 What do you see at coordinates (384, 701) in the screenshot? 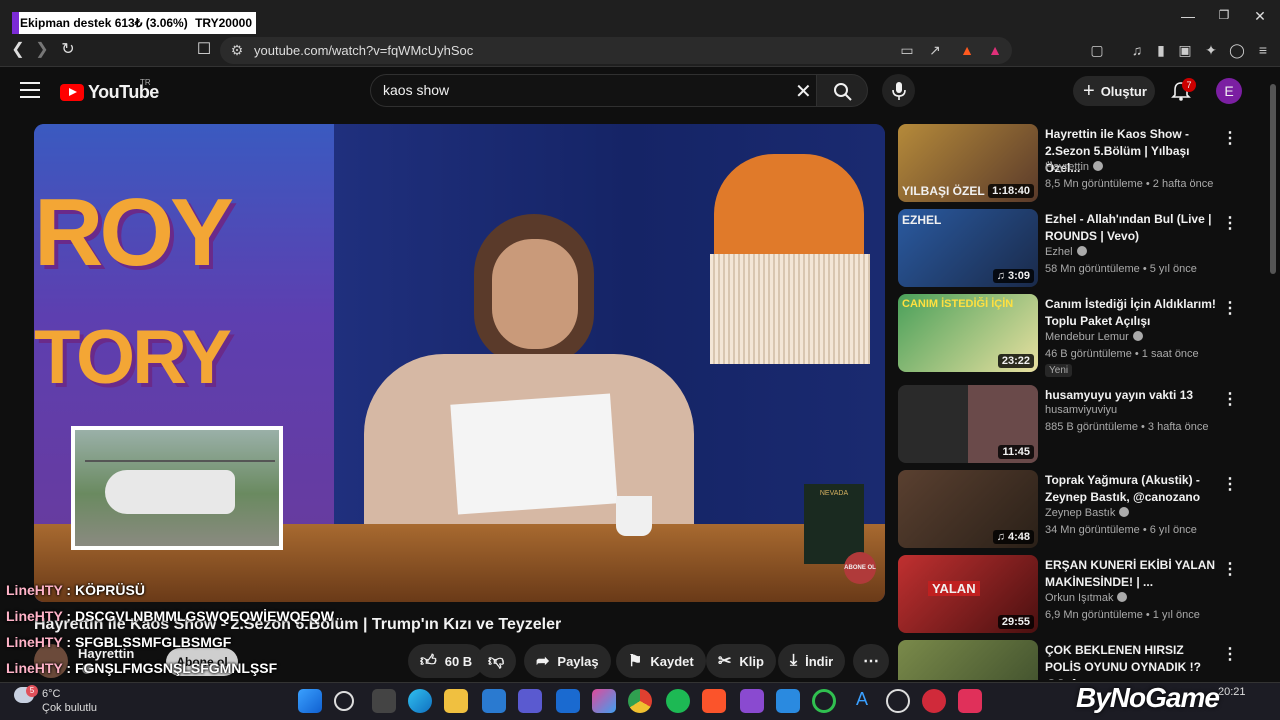
I see `task-view-icon` at bounding box center [384, 701].